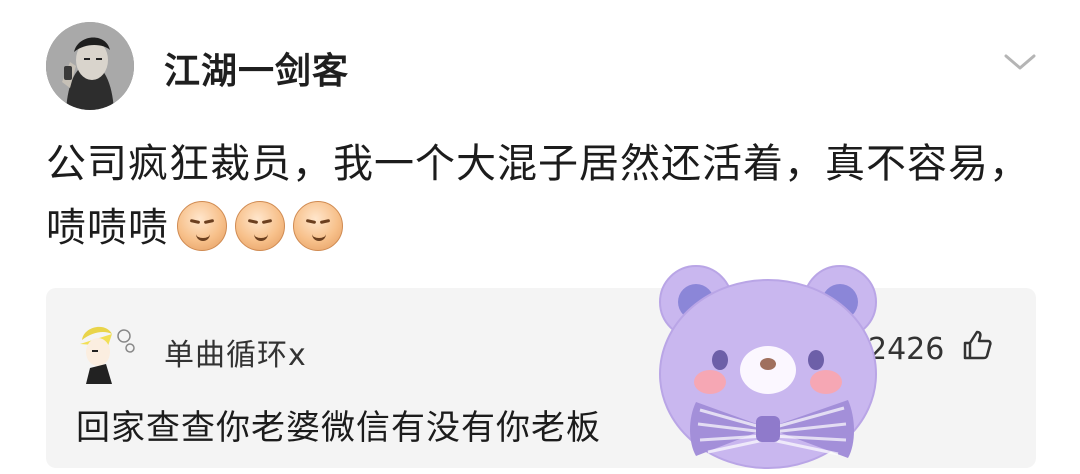  Describe the element at coordinates (235, 352) in the screenshot. I see `commenter-name: 单曲循环x` at that location.